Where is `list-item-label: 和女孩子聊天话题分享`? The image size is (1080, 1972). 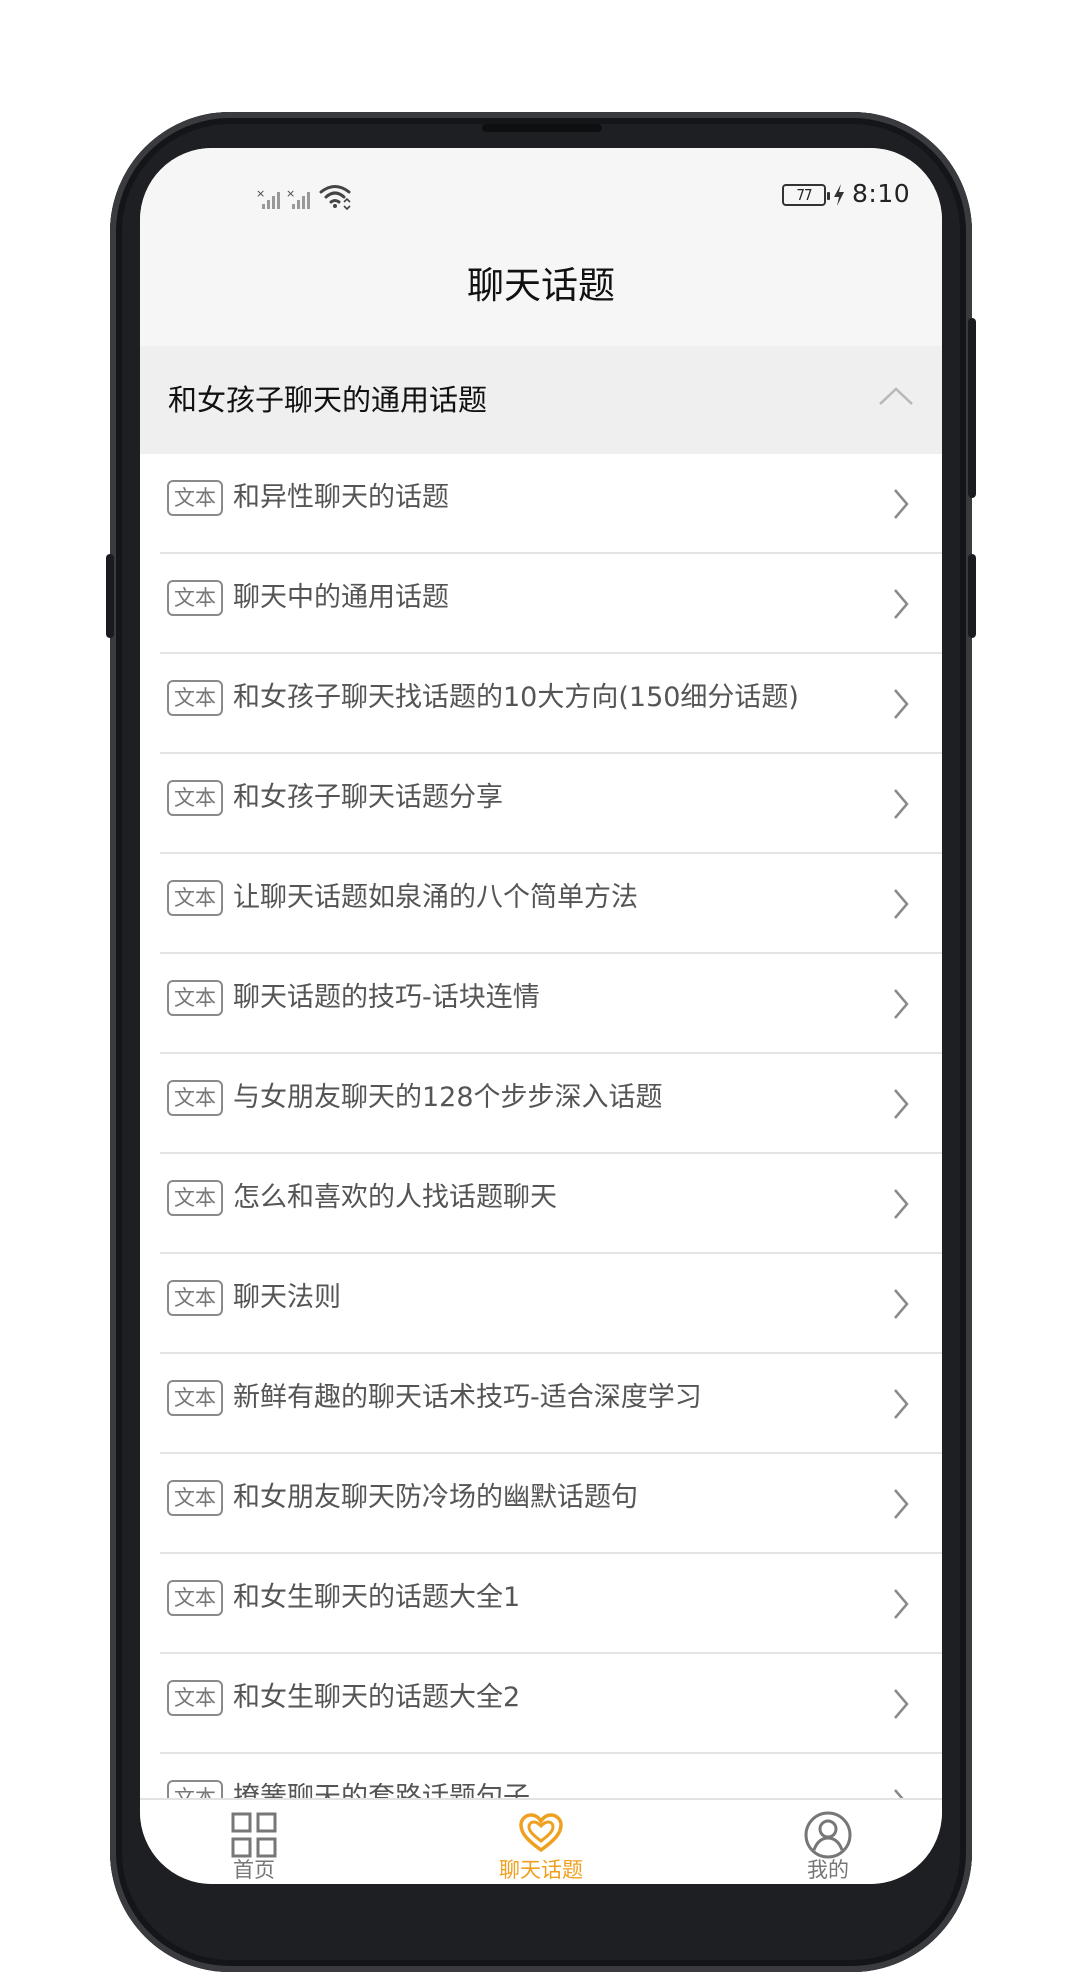 list-item-label: 和女孩子聊天话题分享 is located at coordinates (368, 797).